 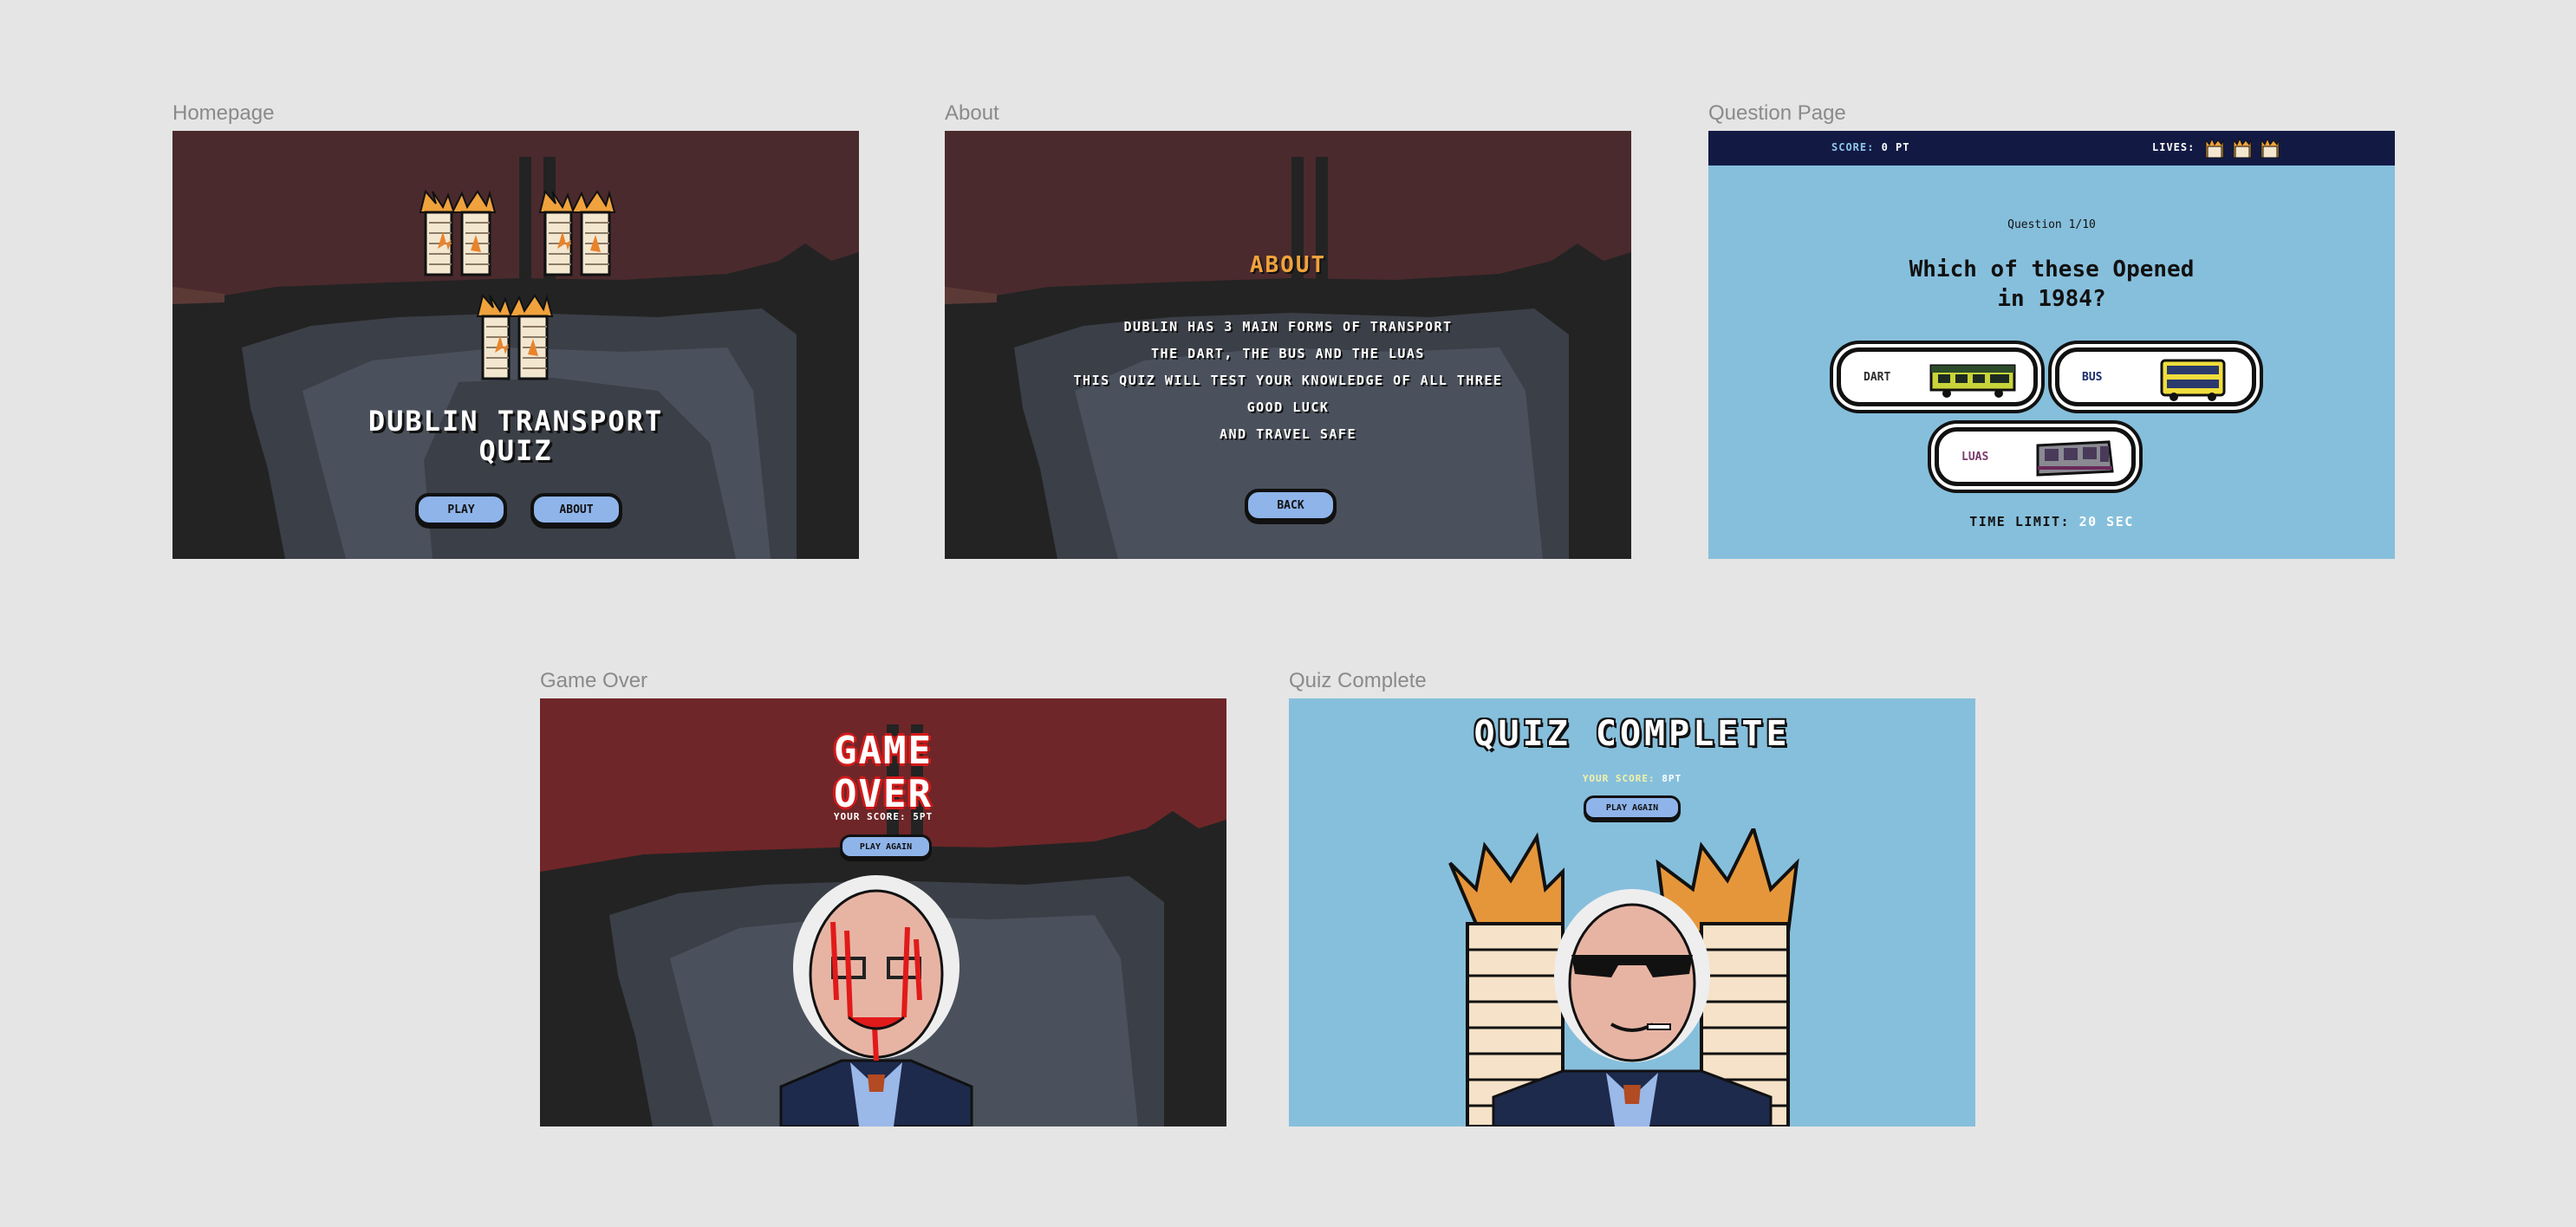 What do you see at coordinates (2092, 377) in the screenshot?
I see `answer-bus-label: BUS` at bounding box center [2092, 377].